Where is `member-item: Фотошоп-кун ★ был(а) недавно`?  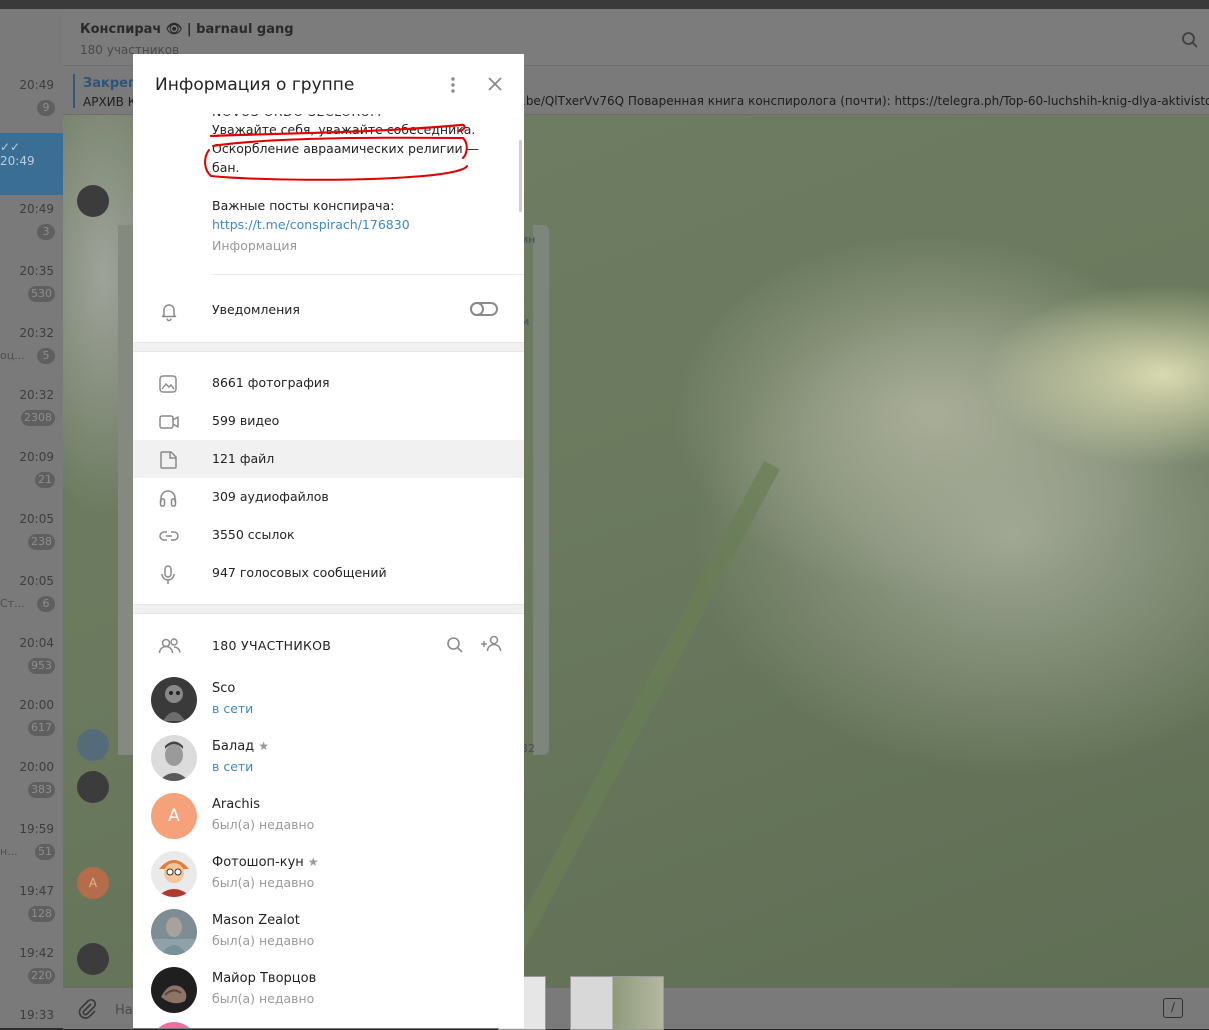 member-item: Фотошоп-кун ★ был(а) недавно is located at coordinates (328, 875).